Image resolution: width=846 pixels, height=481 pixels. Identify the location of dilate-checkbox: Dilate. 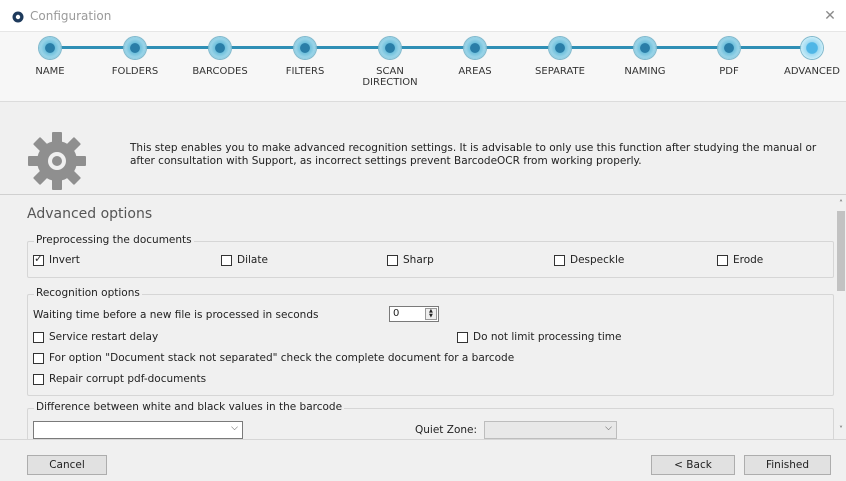
(244, 260).